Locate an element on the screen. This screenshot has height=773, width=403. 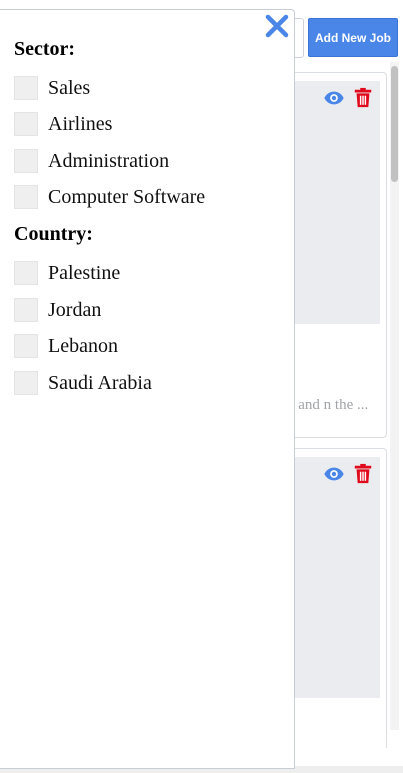
filter-item-airlines: Airlines is located at coordinates (63, 124).